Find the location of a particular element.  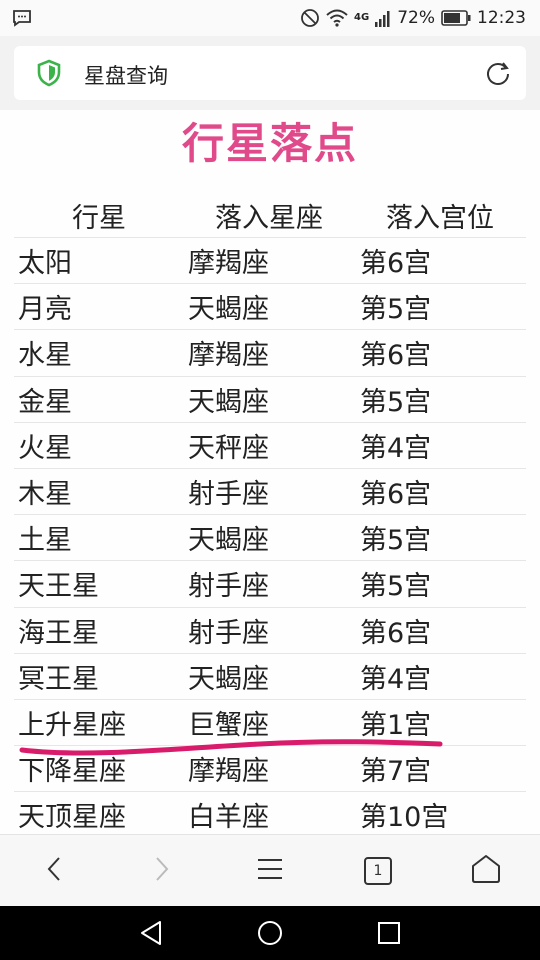

browser-toolbar: 1 is located at coordinates (270, 870).